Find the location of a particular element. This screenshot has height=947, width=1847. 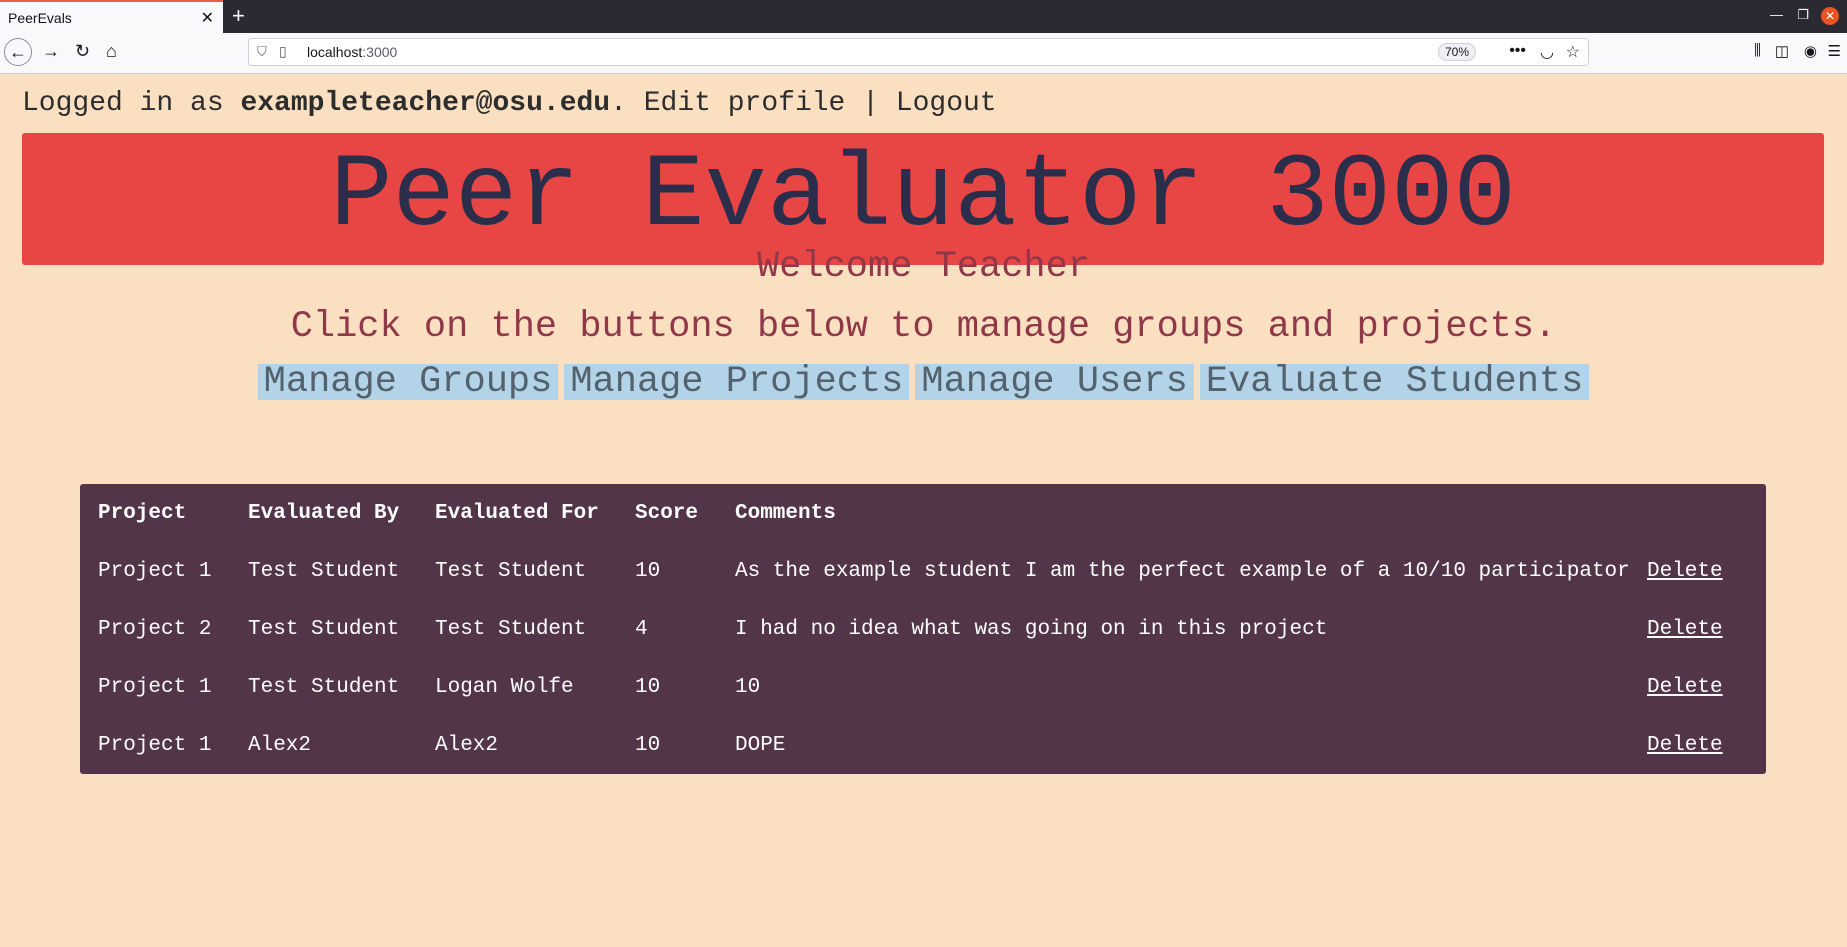

page-title: Peer Evaluator 3000 is located at coordinates (923, 197).